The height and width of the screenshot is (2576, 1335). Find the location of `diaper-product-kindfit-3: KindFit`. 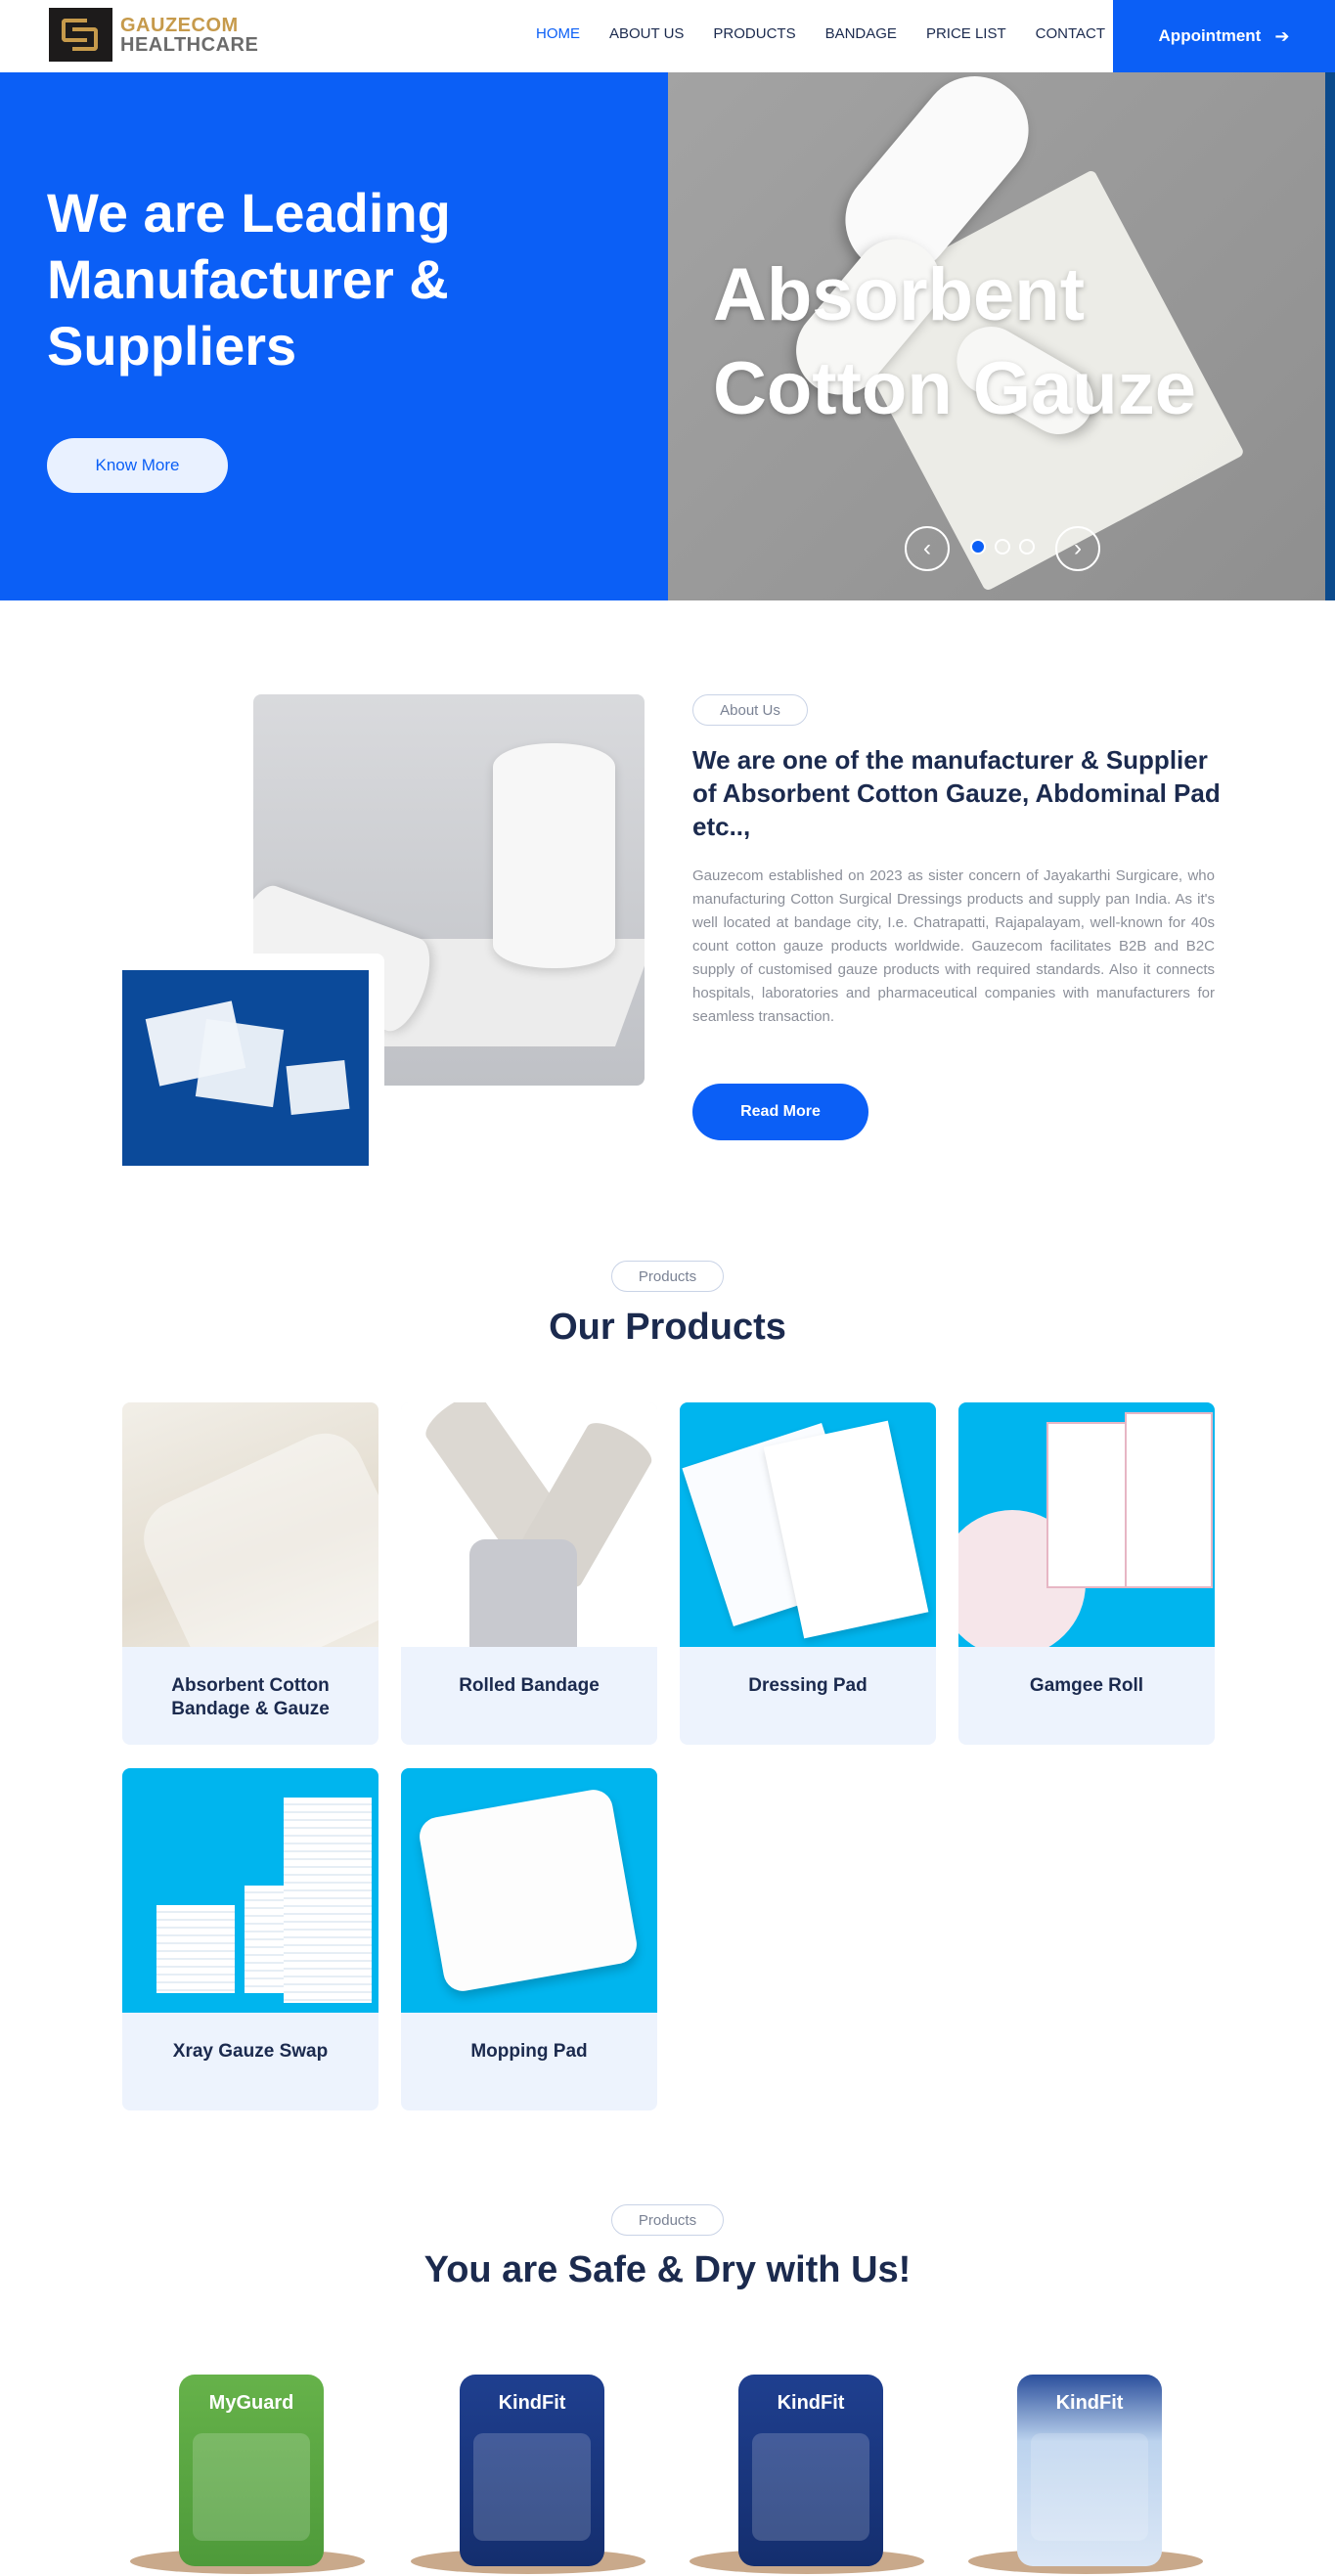

diaper-product-kindfit-3: KindFit is located at coordinates (1085, 2471).